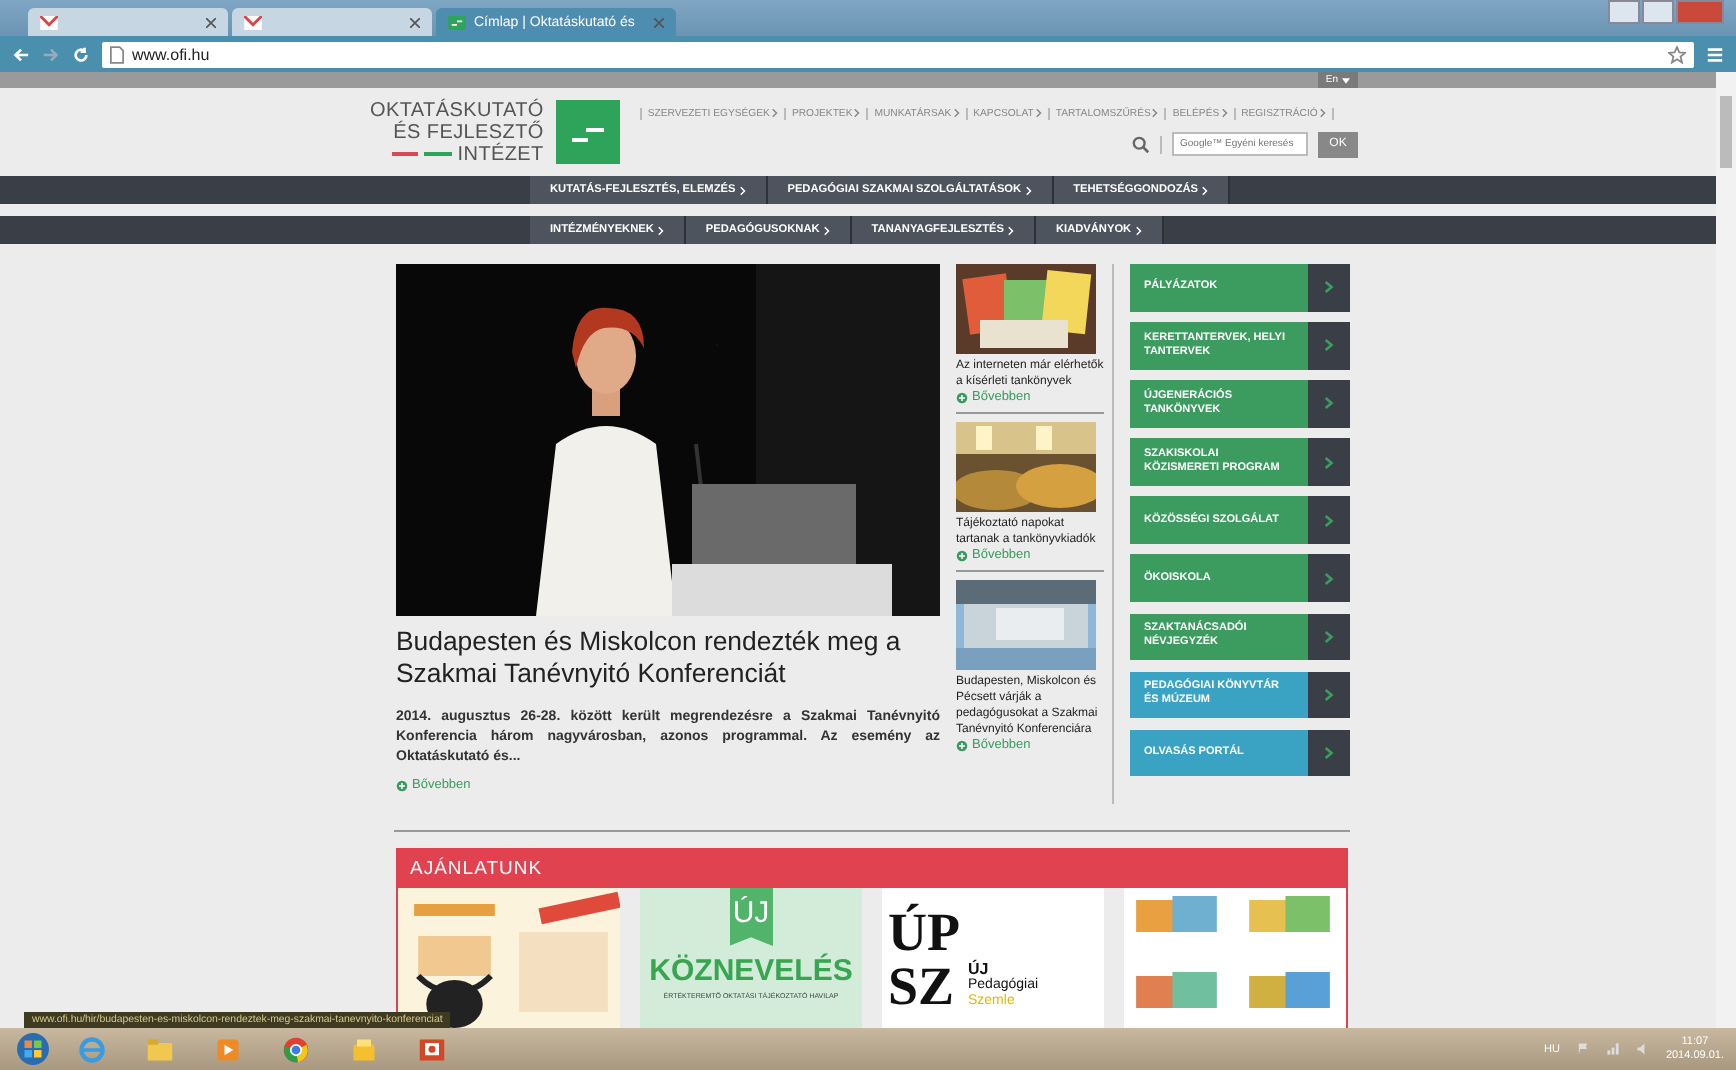 This screenshot has height=1070, width=1736. I want to click on caret-icon, so click(1346, 80).